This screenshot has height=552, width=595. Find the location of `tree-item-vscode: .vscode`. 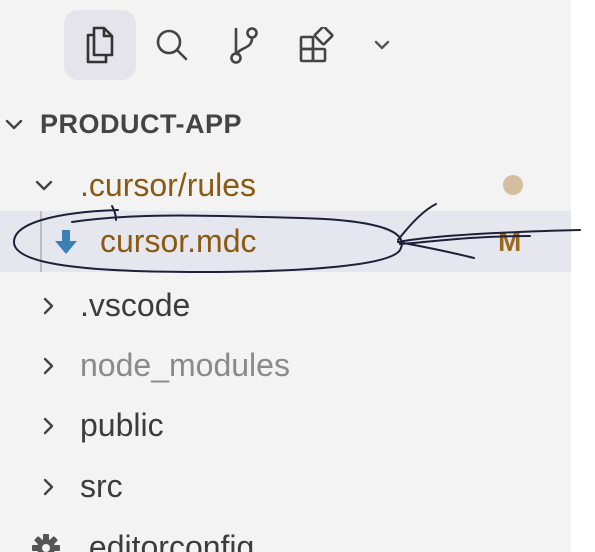

tree-item-vscode: .vscode is located at coordinates (285, 305).